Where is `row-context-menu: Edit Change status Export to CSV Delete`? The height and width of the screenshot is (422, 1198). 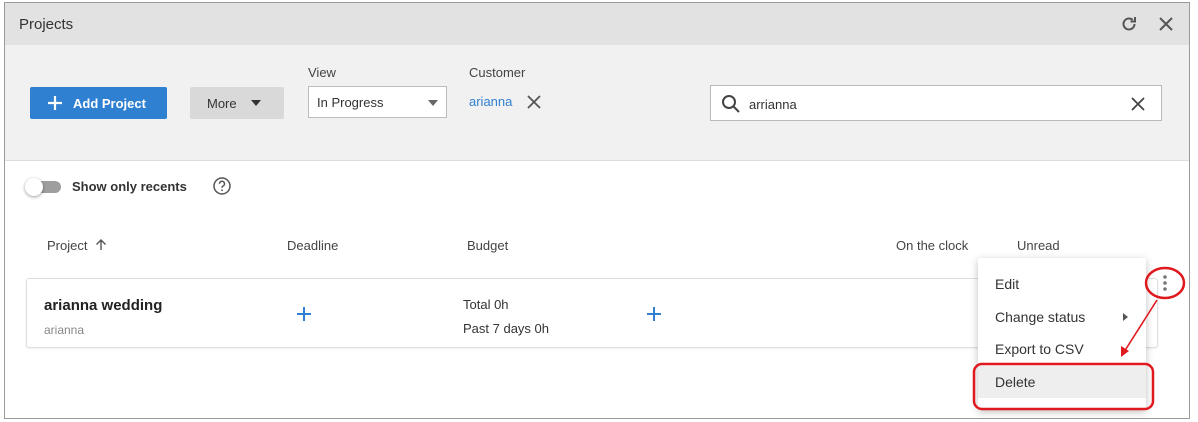 row-context-menu: Edit Change status Export to CSV Delete is located at coordinates (1062, 334).